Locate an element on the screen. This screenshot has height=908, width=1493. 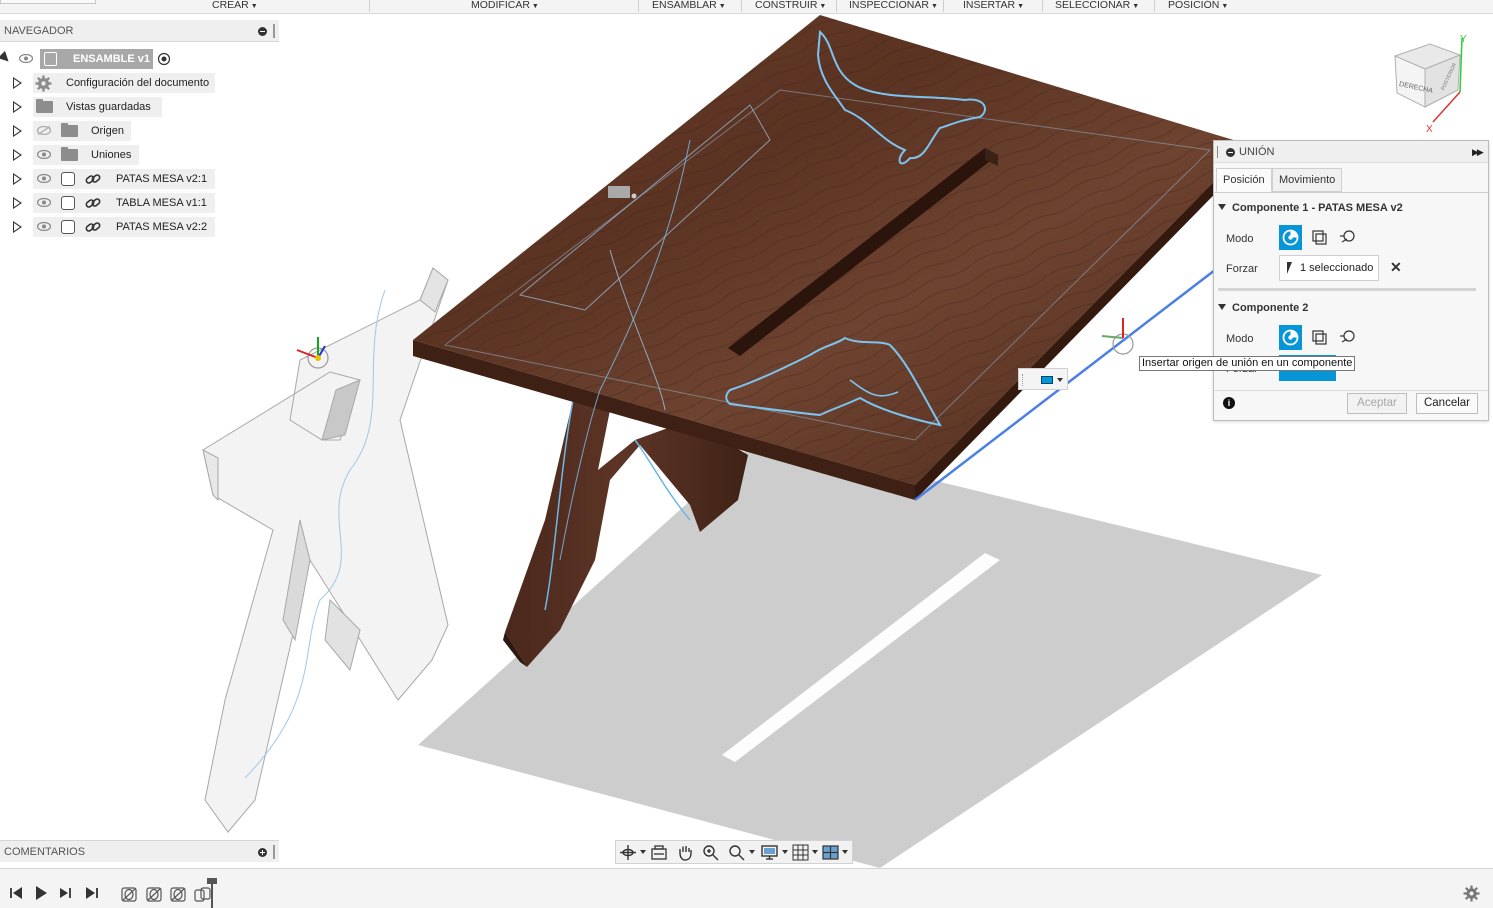
expand-icon: ▶▶ is located at coordinates (1478, 152).